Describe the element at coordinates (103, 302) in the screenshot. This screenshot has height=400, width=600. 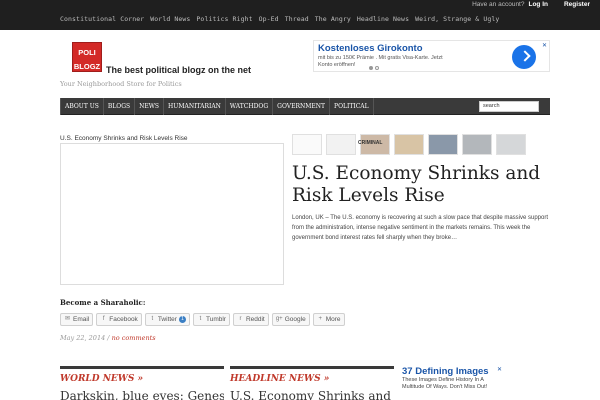
I see `share-label: Become a Sharaholic:` at that location.